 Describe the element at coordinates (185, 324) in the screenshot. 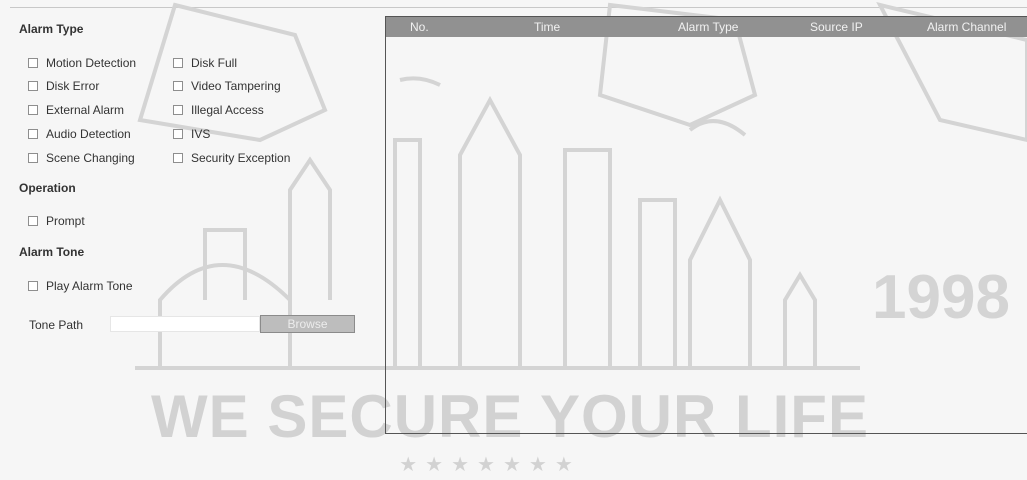

I see `tone-path-input` at that location.